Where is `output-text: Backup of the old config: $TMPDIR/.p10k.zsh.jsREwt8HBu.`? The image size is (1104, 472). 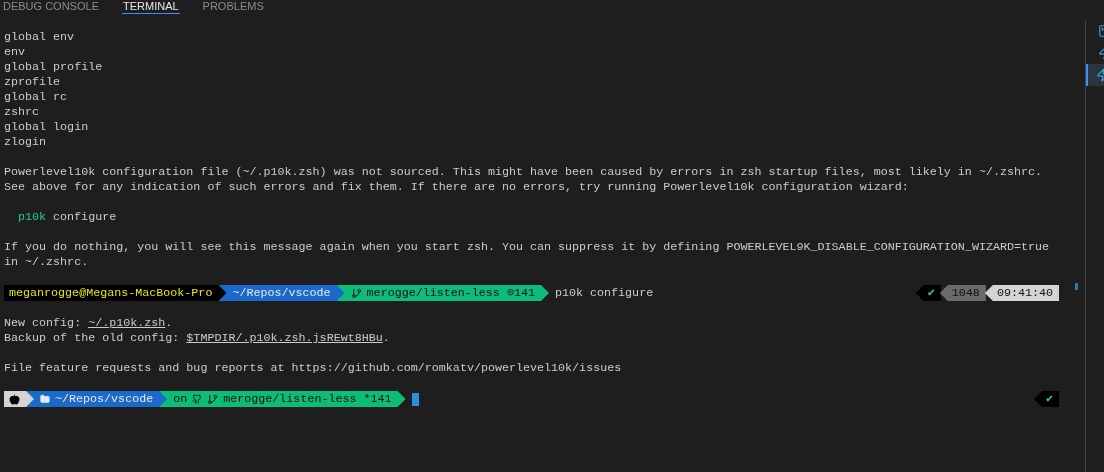 output-text: Backup of the old config: $TMPDIR/.p10k.zsh.jsREwt8HBu. is located at coordinates (197, 338).